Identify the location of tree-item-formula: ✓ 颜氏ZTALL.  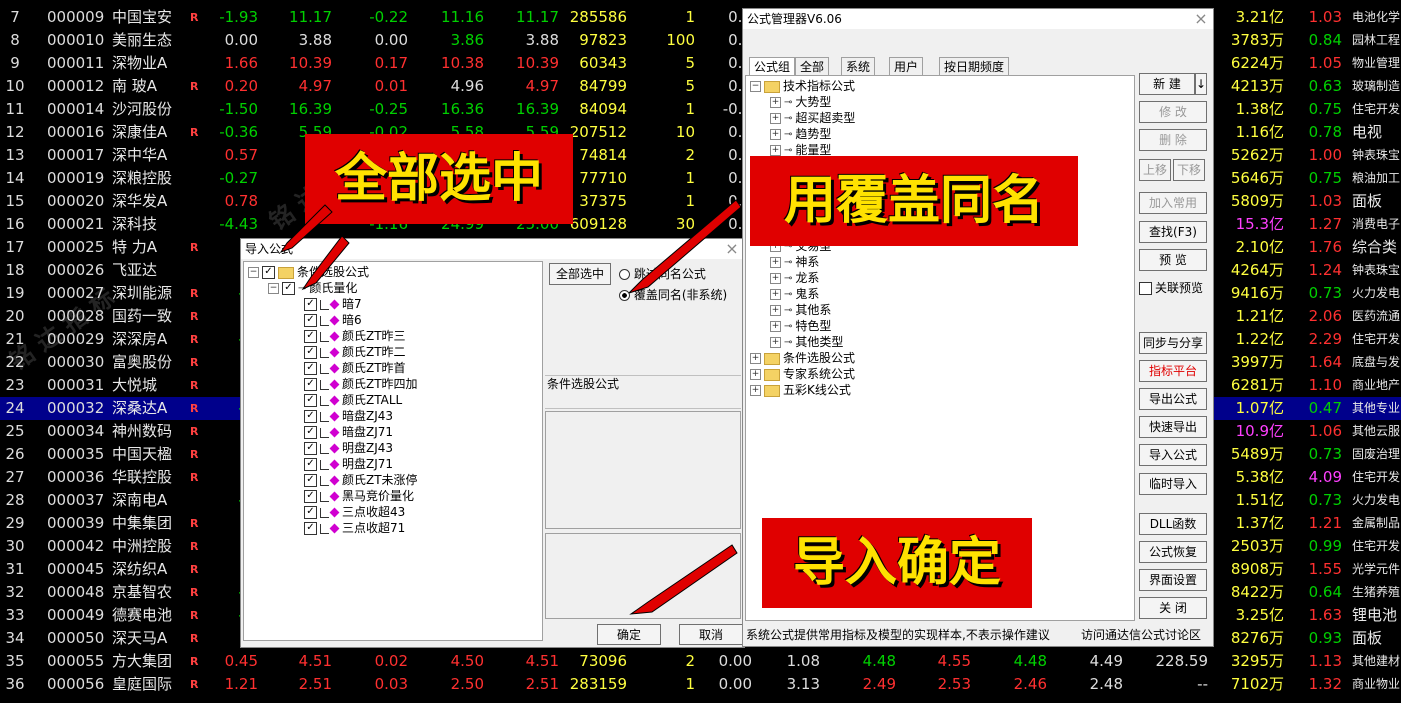
(353, 400).